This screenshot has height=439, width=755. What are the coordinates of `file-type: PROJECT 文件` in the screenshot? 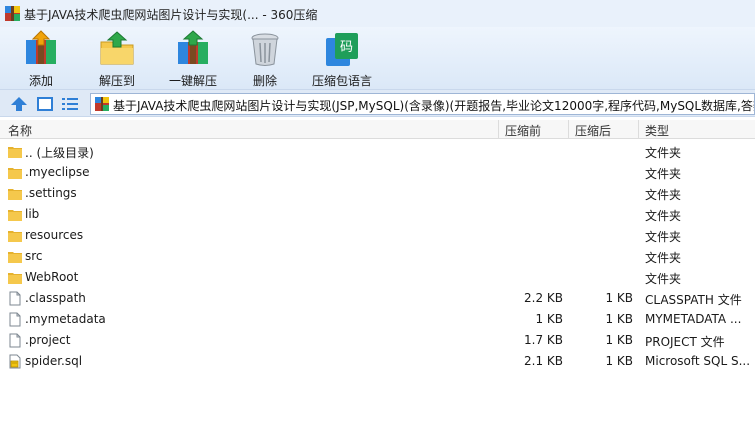 It's located at (685, 342).